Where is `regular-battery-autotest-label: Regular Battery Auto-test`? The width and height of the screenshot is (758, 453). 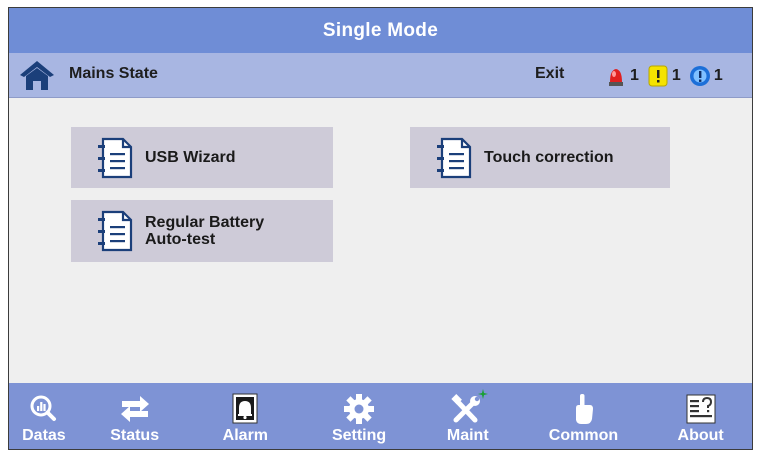
regular-battery-autotest-label: Regular Battery Auto-test is located at coordinates (225, 231).